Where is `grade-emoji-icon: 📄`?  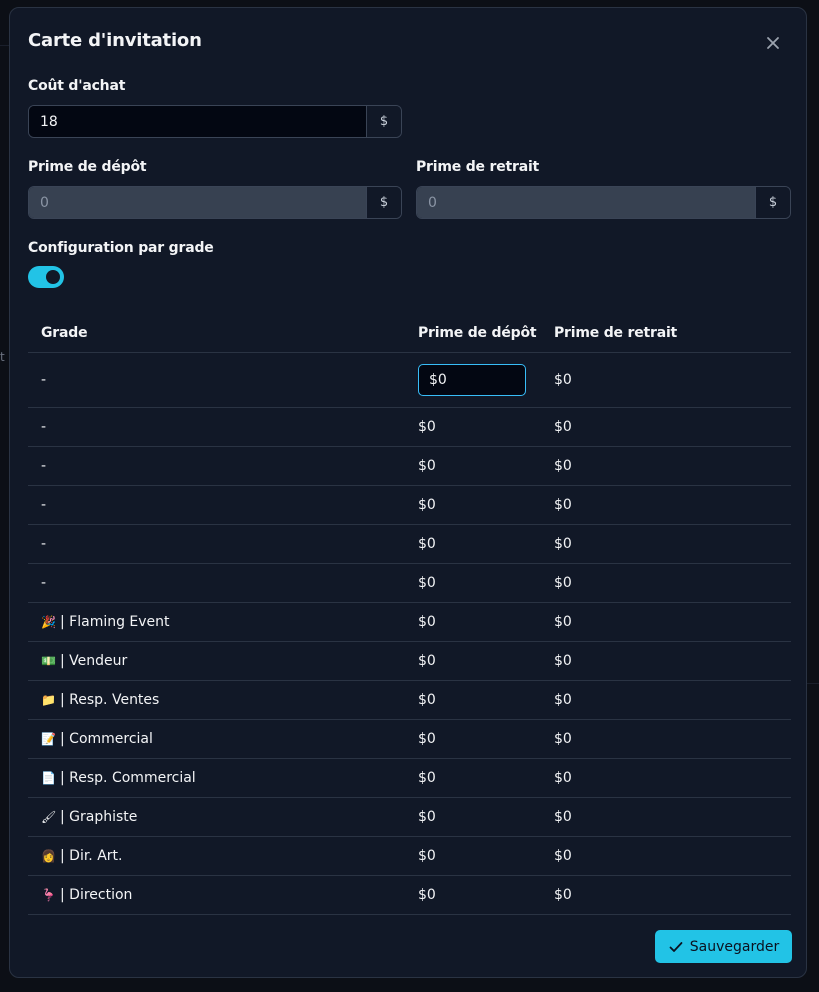
grade-emoji-icon: 📄 is located at coordinates (48, 778).